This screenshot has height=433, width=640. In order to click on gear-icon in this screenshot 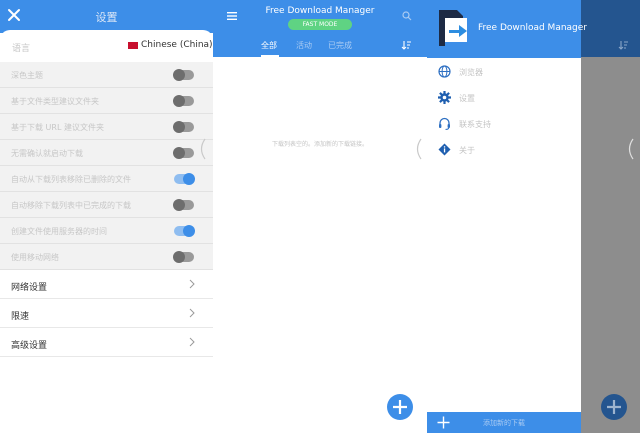, I will do `click(444, 97)`.